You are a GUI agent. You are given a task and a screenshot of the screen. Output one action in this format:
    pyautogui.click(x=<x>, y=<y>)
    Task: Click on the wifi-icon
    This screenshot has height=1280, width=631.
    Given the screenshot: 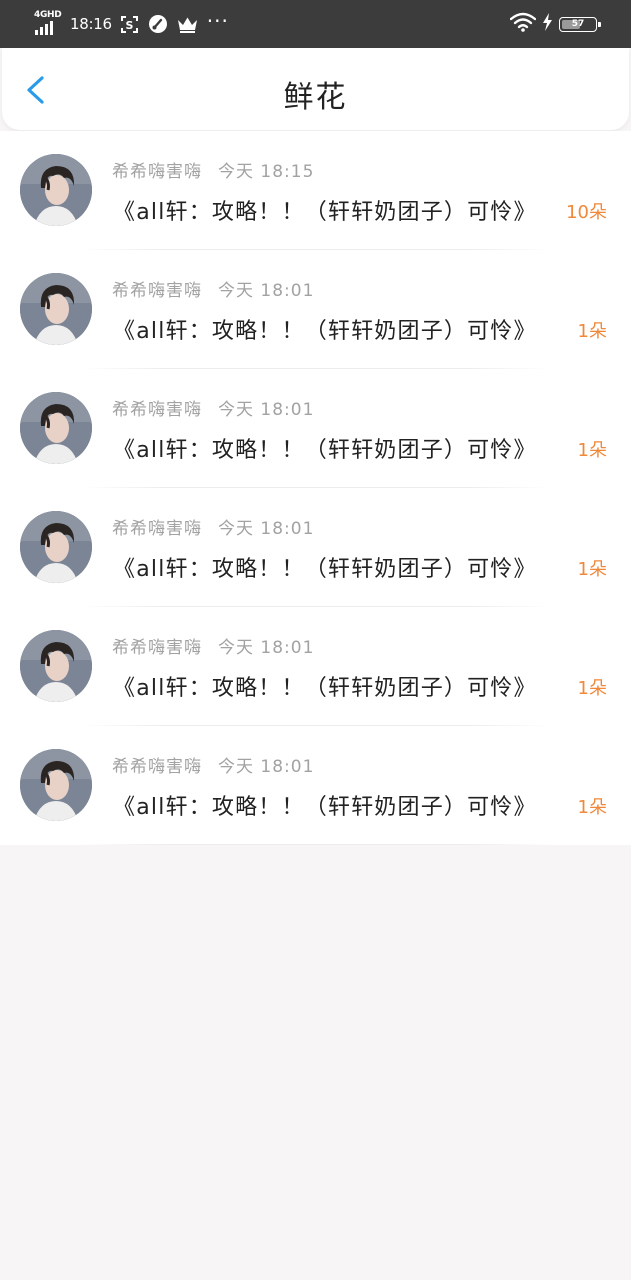 What is the action you would take?
    pyautogui.click(x=523, y=24)
    